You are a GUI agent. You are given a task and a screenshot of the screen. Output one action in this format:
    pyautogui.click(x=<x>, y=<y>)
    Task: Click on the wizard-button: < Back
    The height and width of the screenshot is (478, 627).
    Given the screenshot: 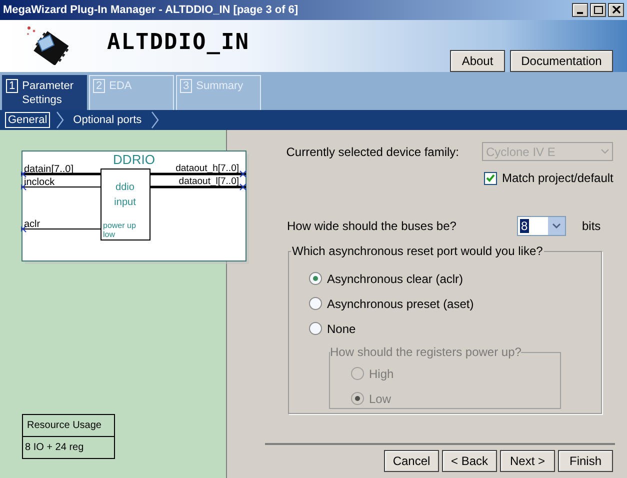 What is the action you would take?
    pyautogui.click(x=469, y=461)
    